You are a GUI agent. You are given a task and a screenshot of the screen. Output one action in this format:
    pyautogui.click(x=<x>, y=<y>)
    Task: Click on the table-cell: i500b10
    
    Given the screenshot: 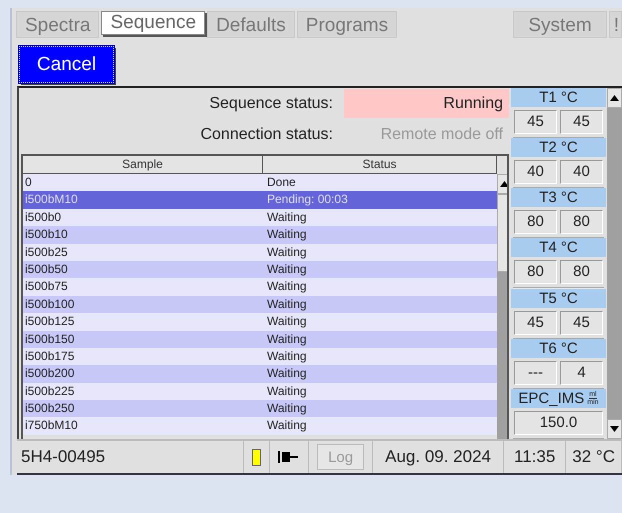 What is the action you would take?
    pyautogui.click(x=143, y=235)
    